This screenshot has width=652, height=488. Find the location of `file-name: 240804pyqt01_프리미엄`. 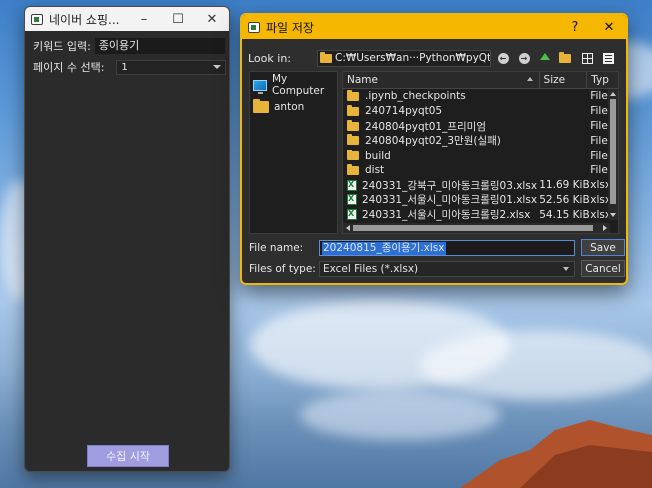

file-name: 240804pyqt01_프리미엄 is located at coordinates (425, 126).